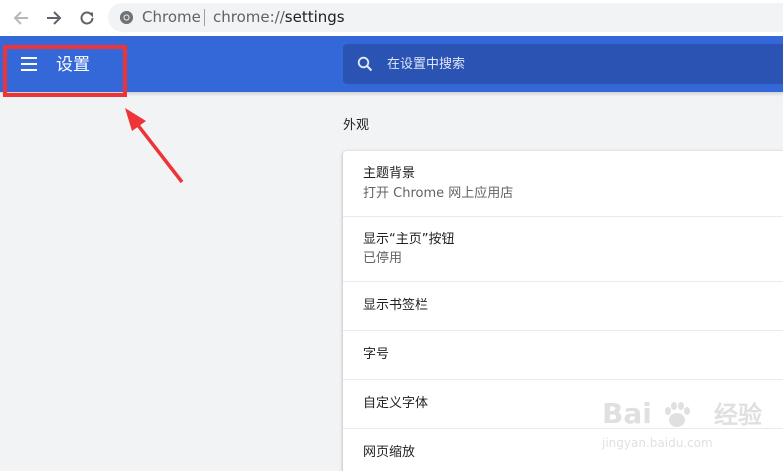 The image size is (783, 471). I want to click on site-name: Chrome, so click(171, 17).